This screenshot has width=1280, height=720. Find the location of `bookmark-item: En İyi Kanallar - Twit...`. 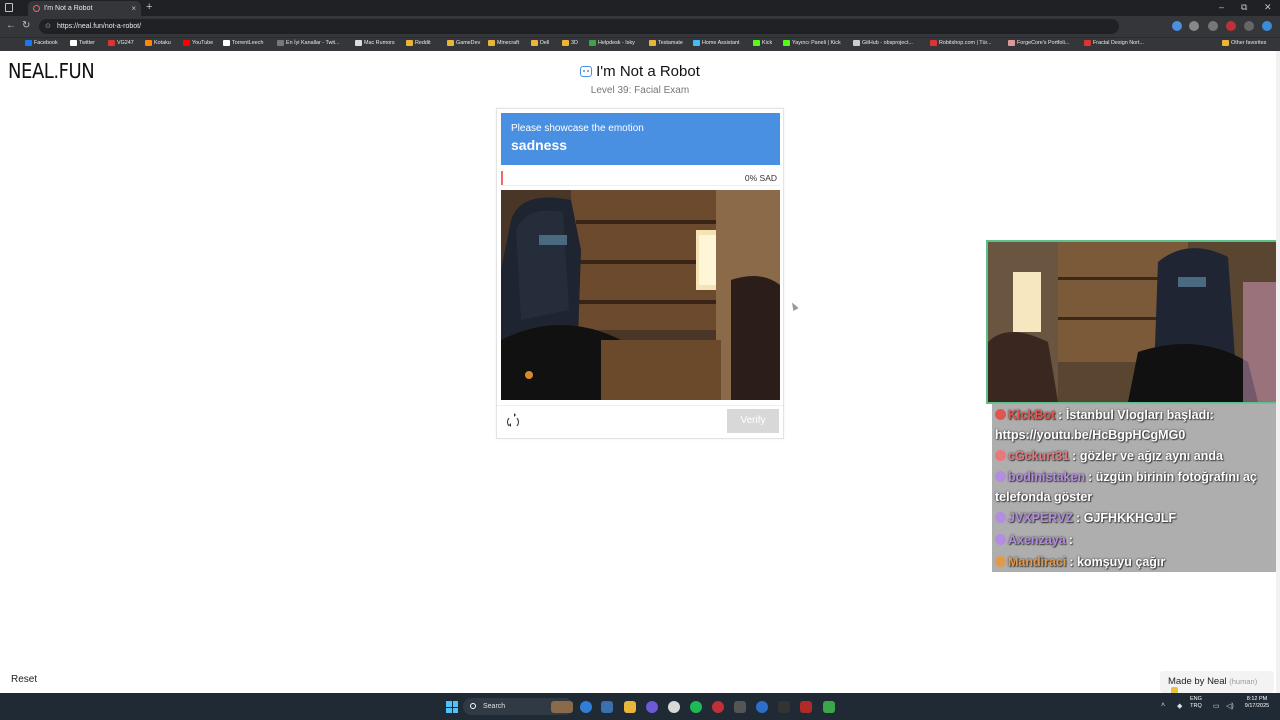

bookmark-item: En İyi Kanallar - Twit... is located at coordinates (308, 43).